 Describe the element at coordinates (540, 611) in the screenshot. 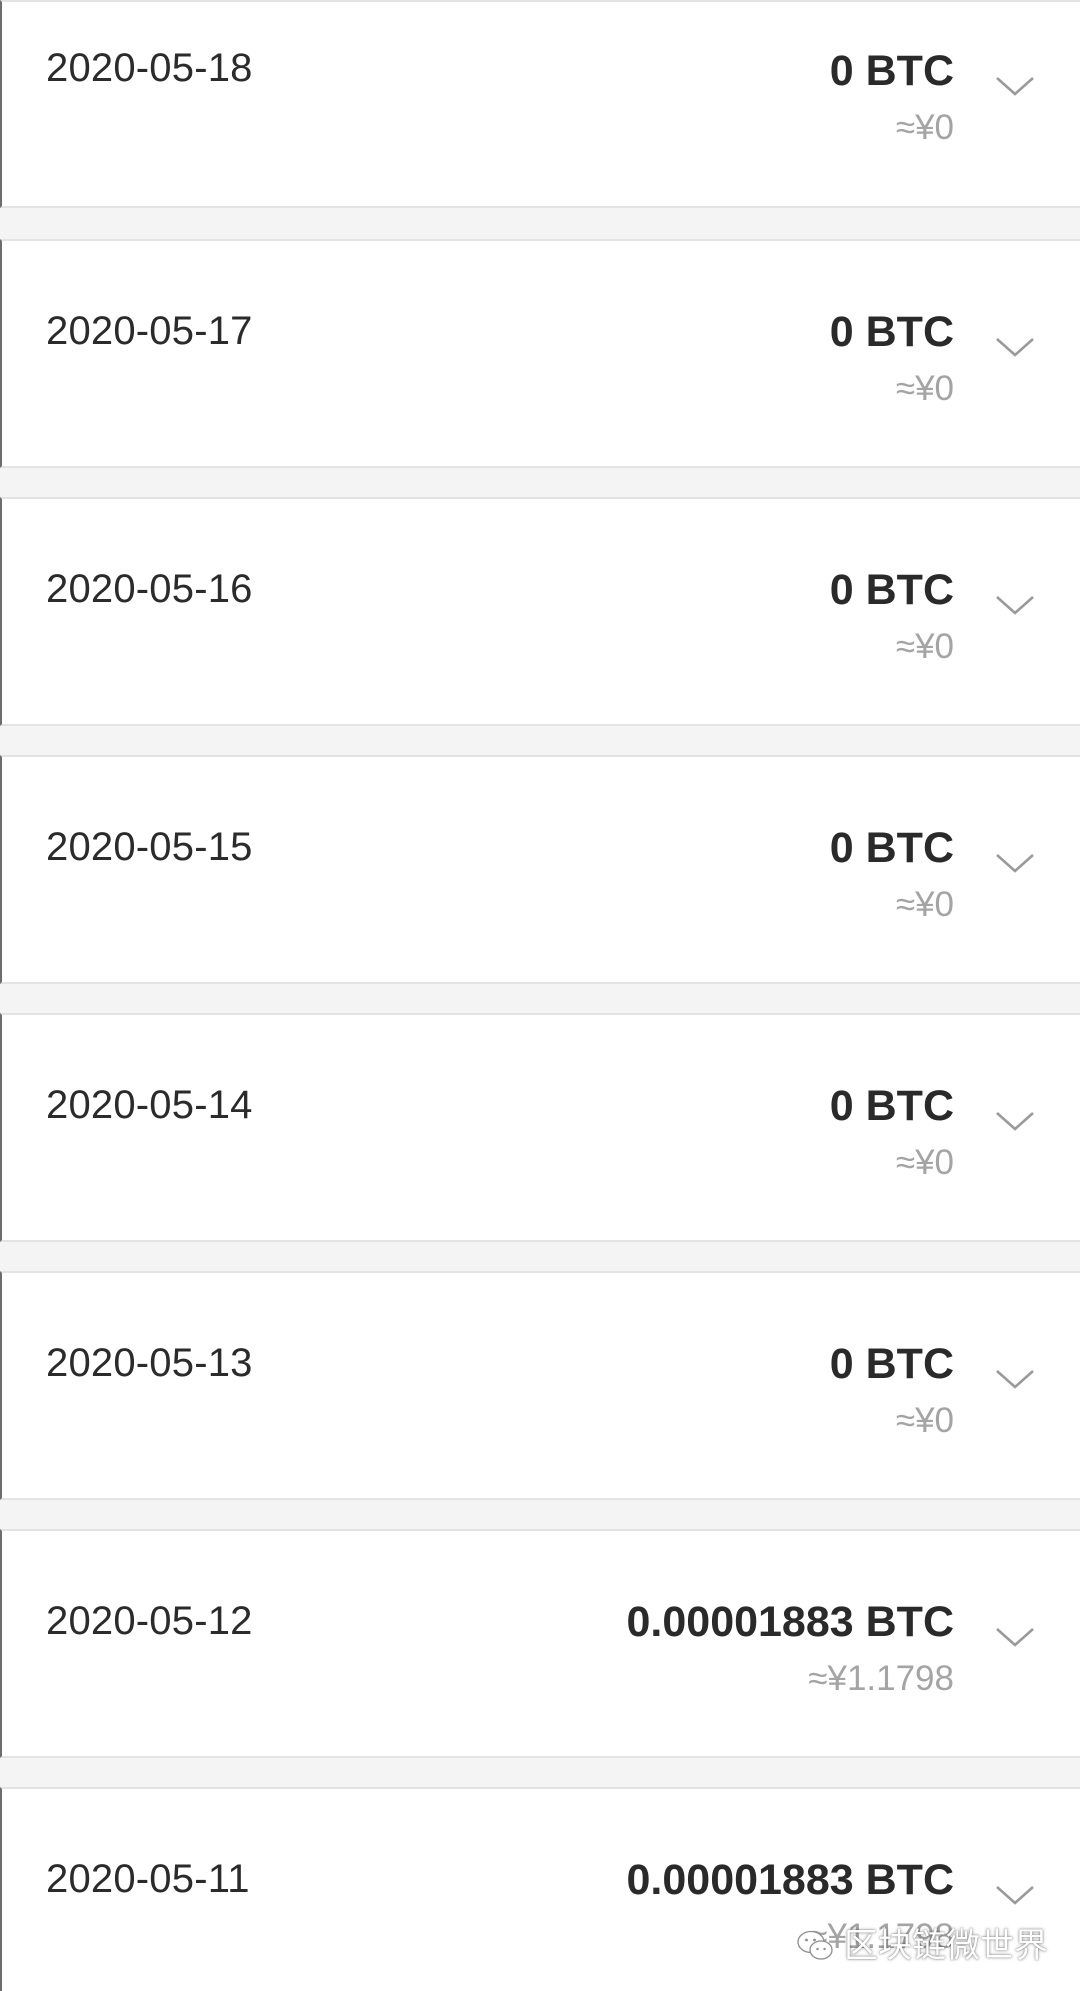

I see `income-row: 2020-05-16 0 BTC ≈¥0` at that location.